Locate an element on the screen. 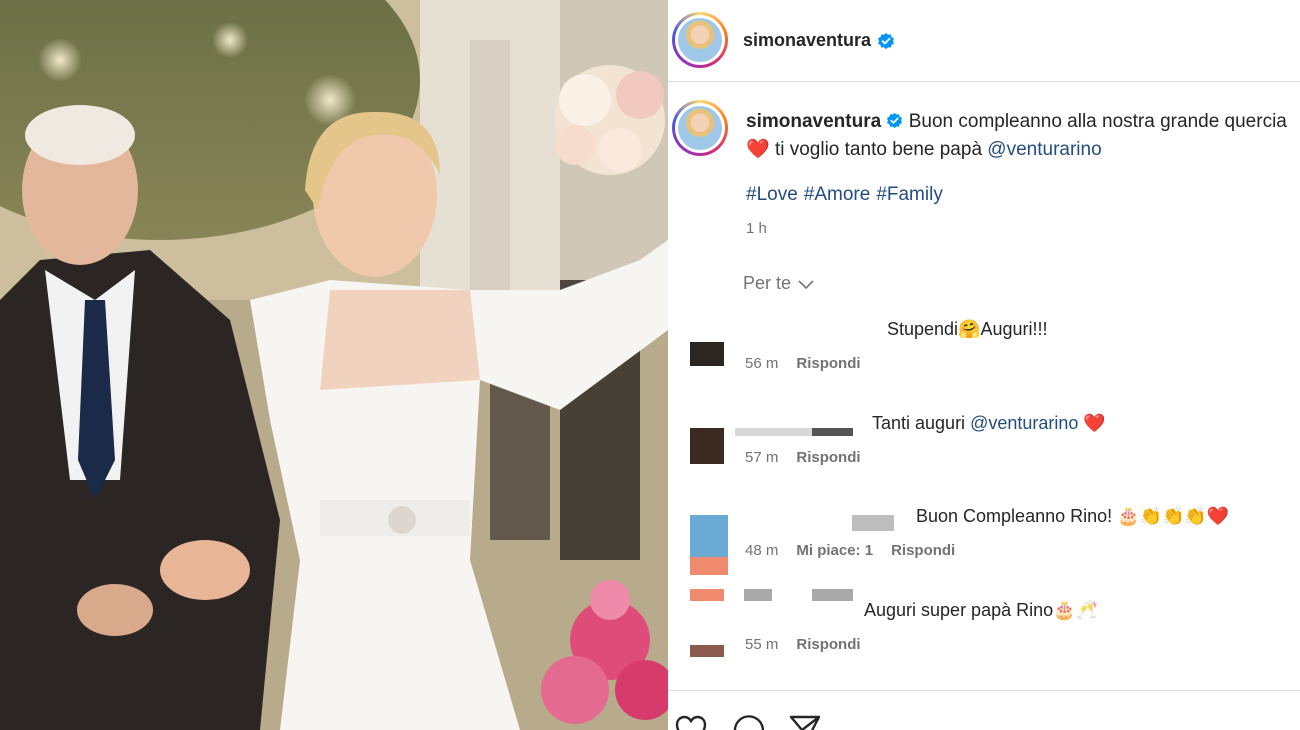 The width and height of the screenshot is (1300, 730). header-username-row: simonaventura is located at coordinates (819, 40).